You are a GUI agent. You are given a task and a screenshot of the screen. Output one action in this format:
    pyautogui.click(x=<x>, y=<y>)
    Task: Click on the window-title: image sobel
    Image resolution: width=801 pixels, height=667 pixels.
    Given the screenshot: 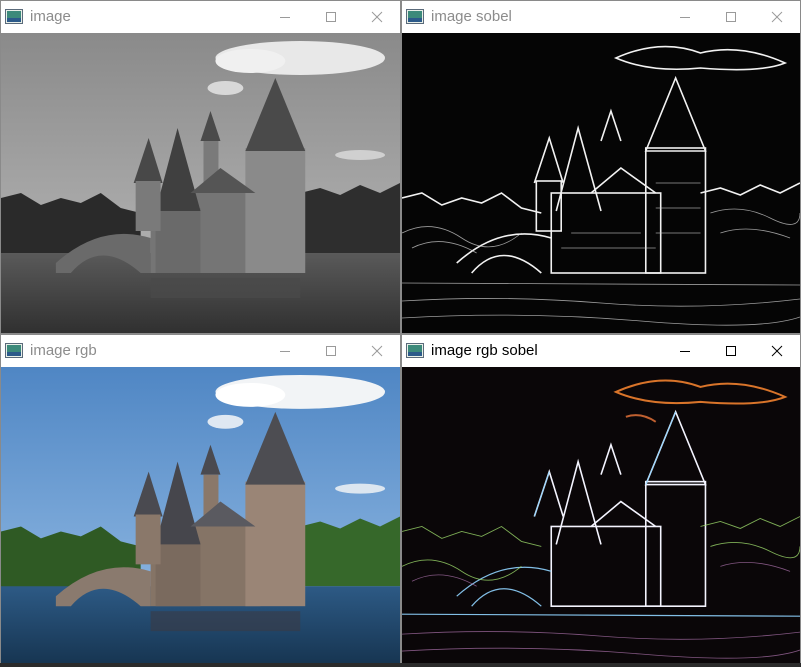 What is the action you would take?
    pyautogui.click(x=471, y=16)
    